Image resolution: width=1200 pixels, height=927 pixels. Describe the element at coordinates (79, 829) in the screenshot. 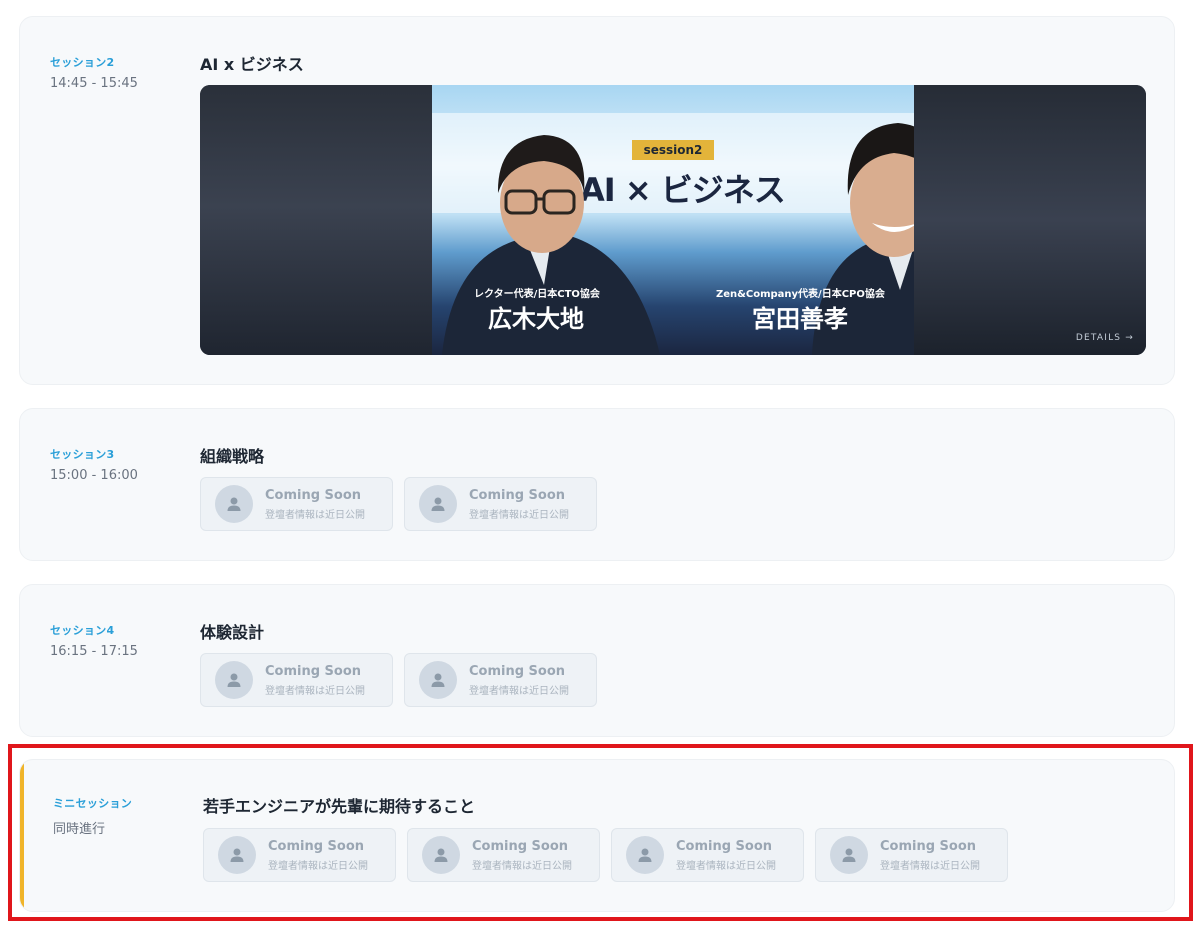

I see `session-time: 同時進行` at that location.